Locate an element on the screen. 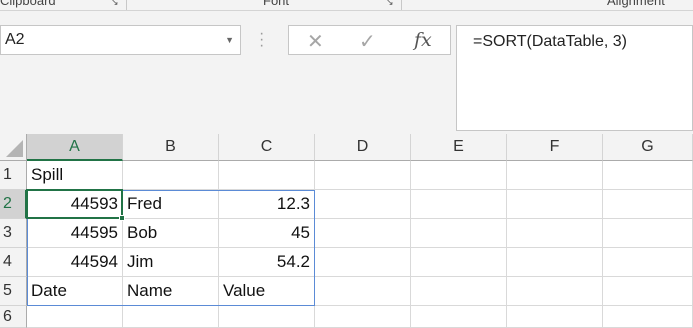 Image resolution: width=693 pixels, height=328 pixels. cell-b3: Bob is located at coordinates (171, 233).